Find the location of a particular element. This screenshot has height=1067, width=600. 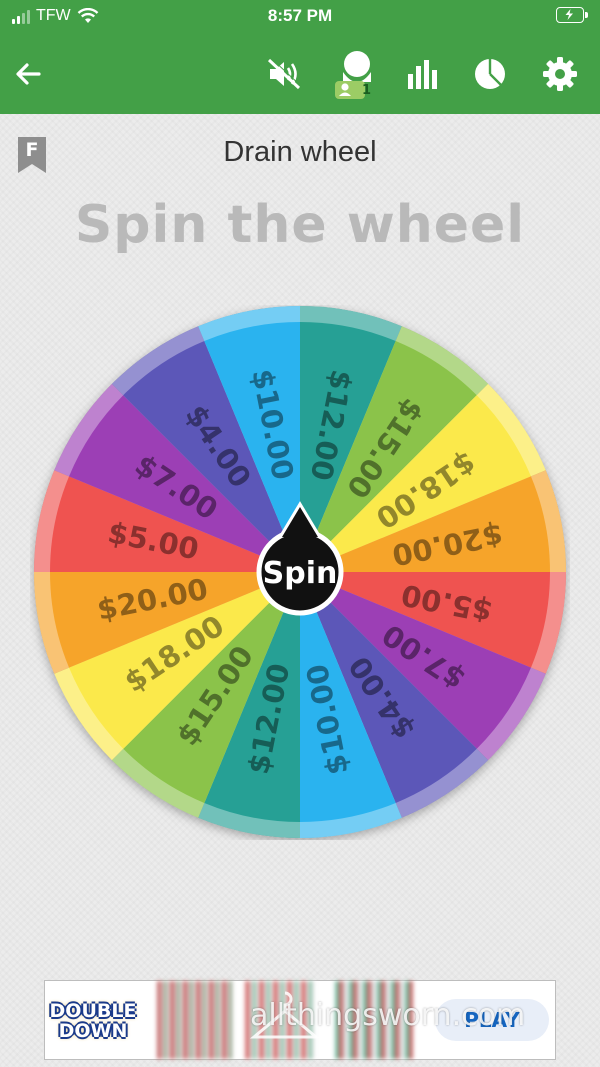

players-button: 1 is located at coordinates (356, 75).